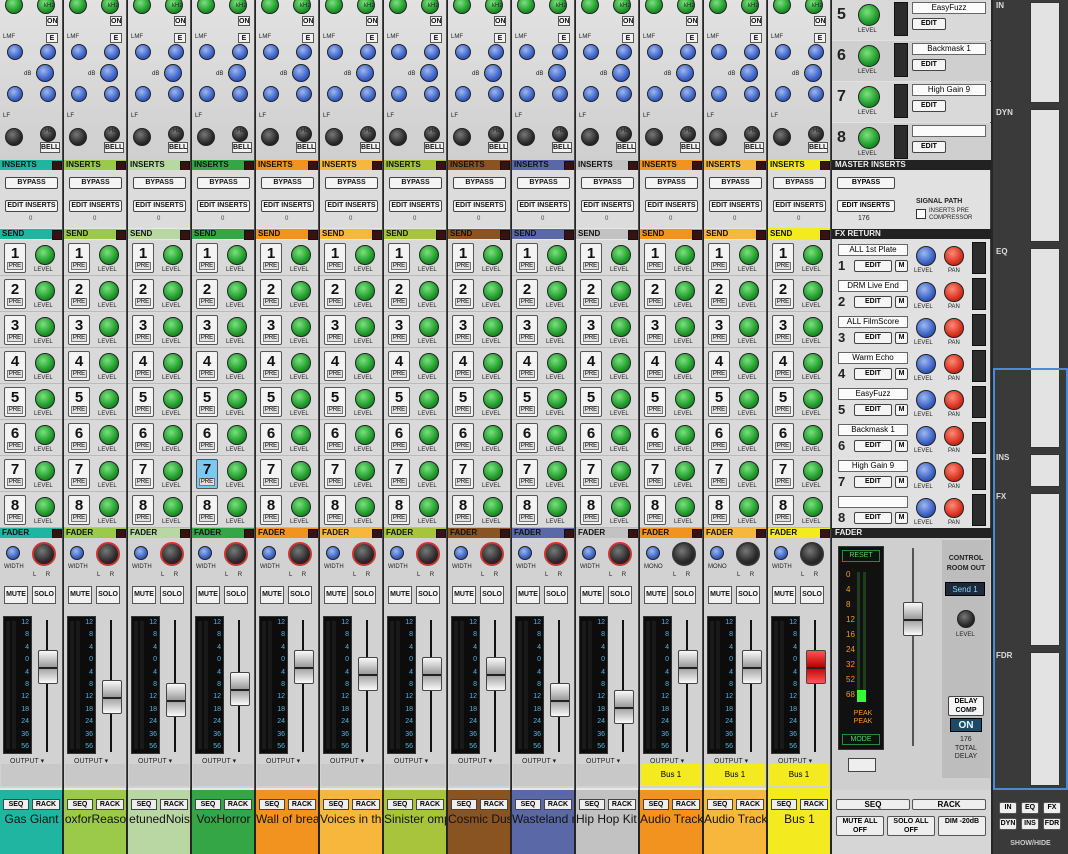 Image resolution: width=1068 pixels, height=854 pixels. What do you see at coordinates (591, 510) in the screenshot?
I see `send-pre-button: 8 PRE` at bounding box center [591, 510].